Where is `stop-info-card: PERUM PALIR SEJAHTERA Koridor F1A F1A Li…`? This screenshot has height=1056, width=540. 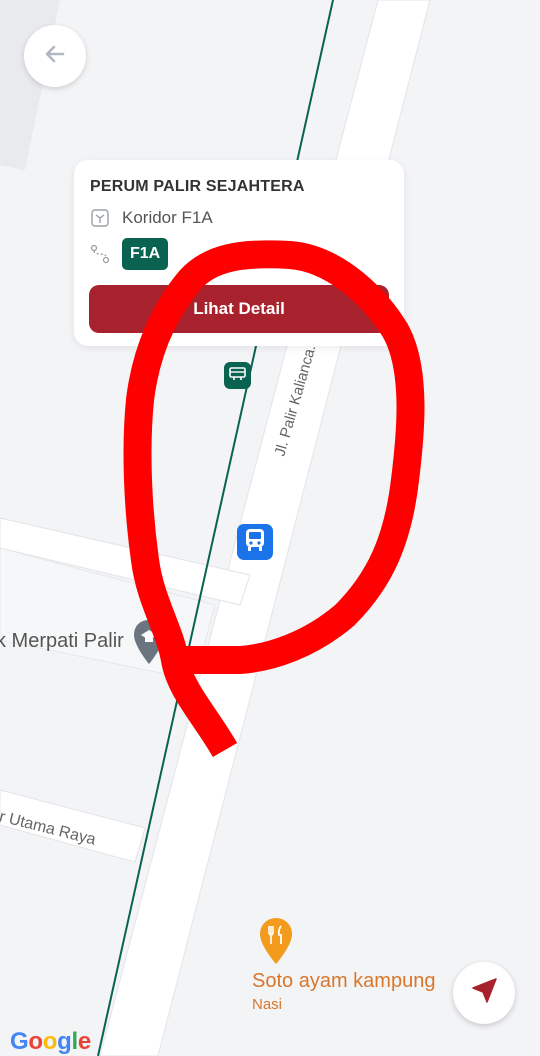
stop-info-card: PERUM PALIR SEJAHTERA Koridor F1A F1A Li… is located at coordinates (239, 253).